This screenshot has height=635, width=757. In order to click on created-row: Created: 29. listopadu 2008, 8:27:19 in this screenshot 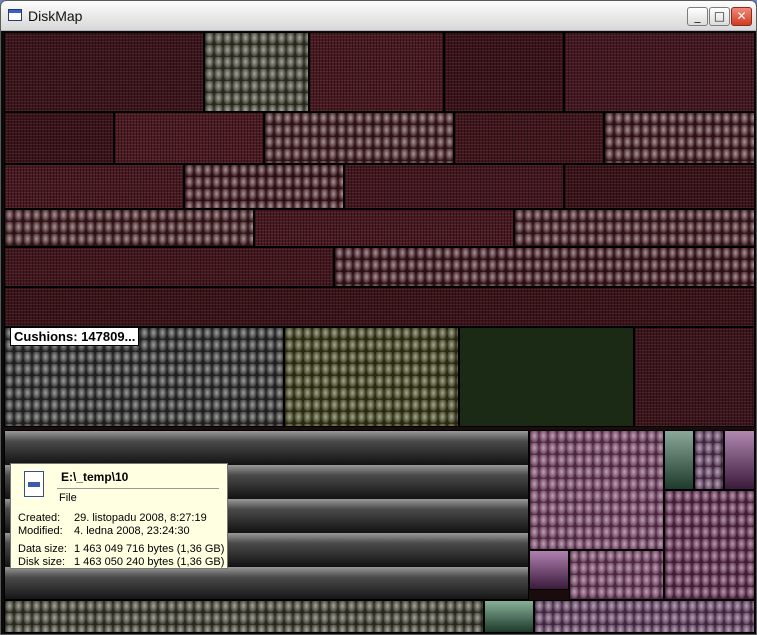, I will do `click(112, 518)`.